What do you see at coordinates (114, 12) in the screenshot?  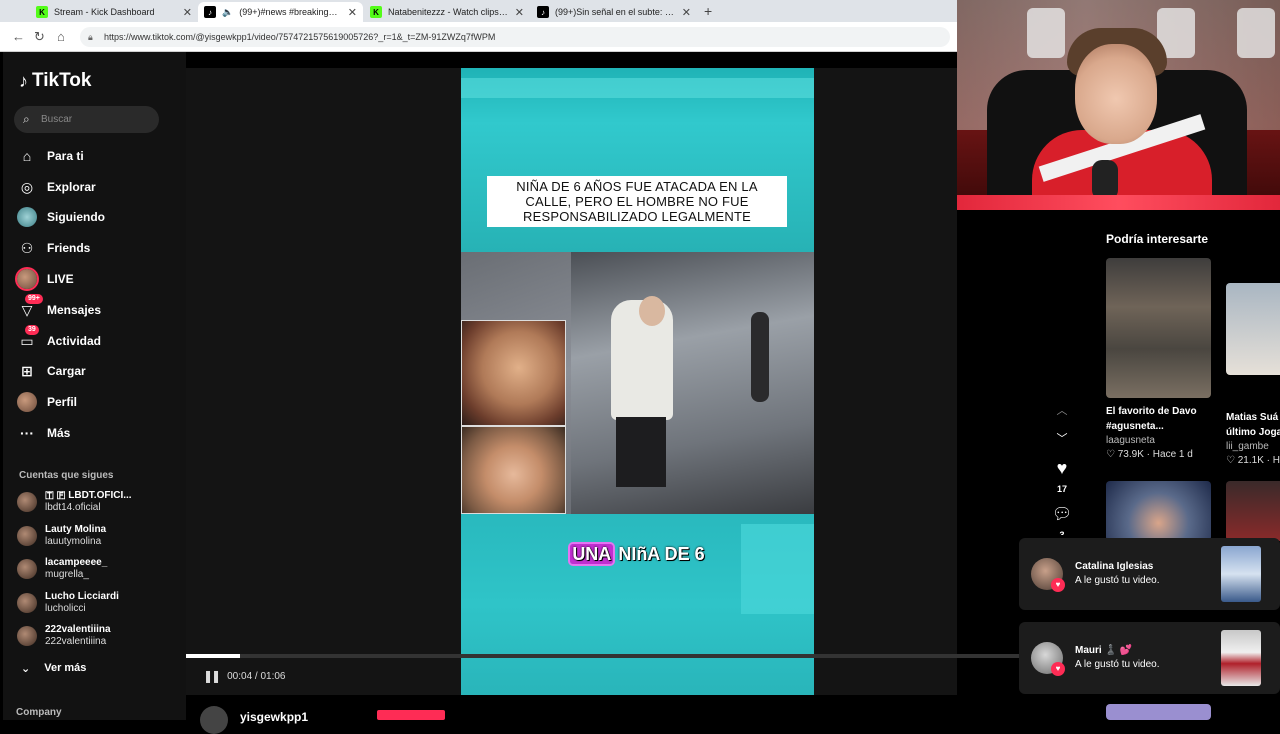 I see `browser-tab-kick-dashboard: K Stream - Kick Dashboard ✕` at bounding box center [114, 12].